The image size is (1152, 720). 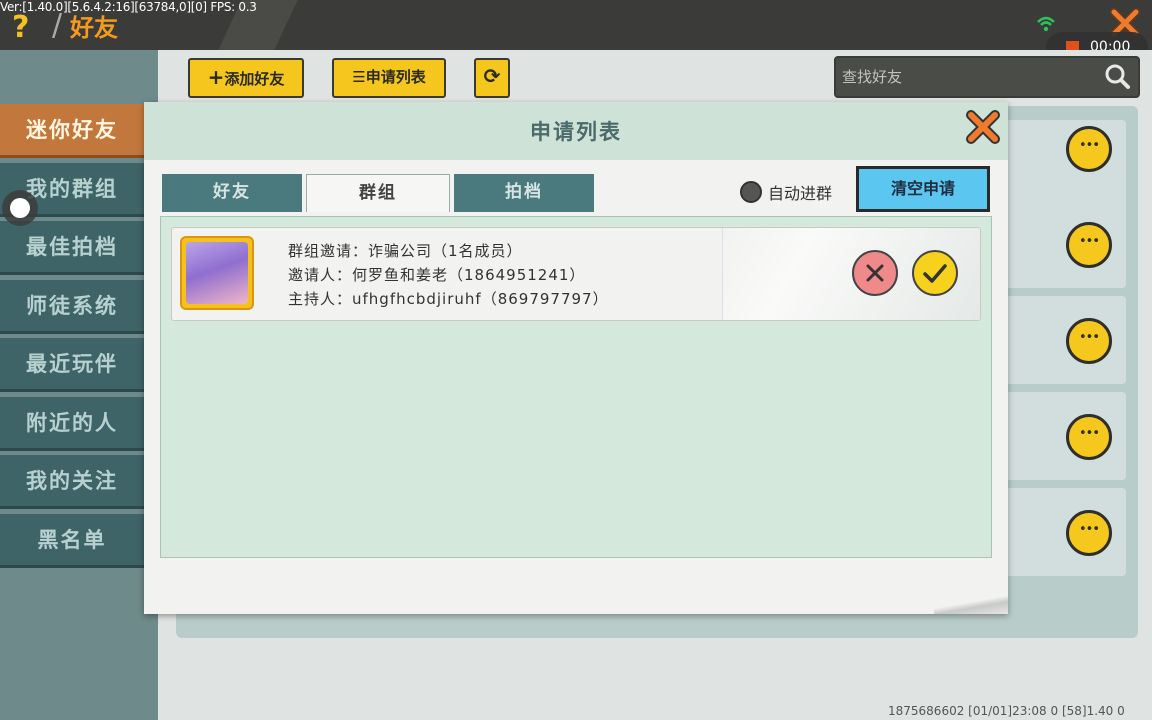 I want to click on refresh-icon: ⟳, so click(x=492, y=76).